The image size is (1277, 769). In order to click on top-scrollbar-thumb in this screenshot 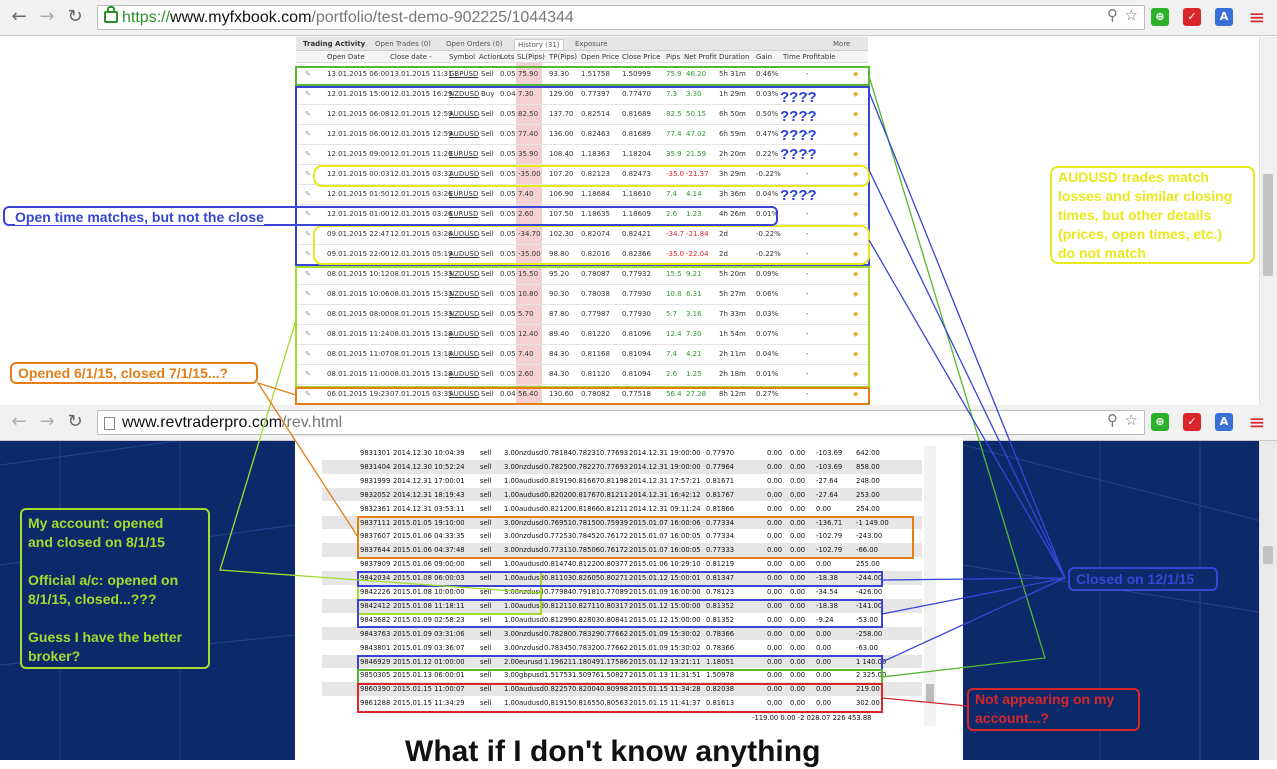, I will do `click(1268, 225)`.